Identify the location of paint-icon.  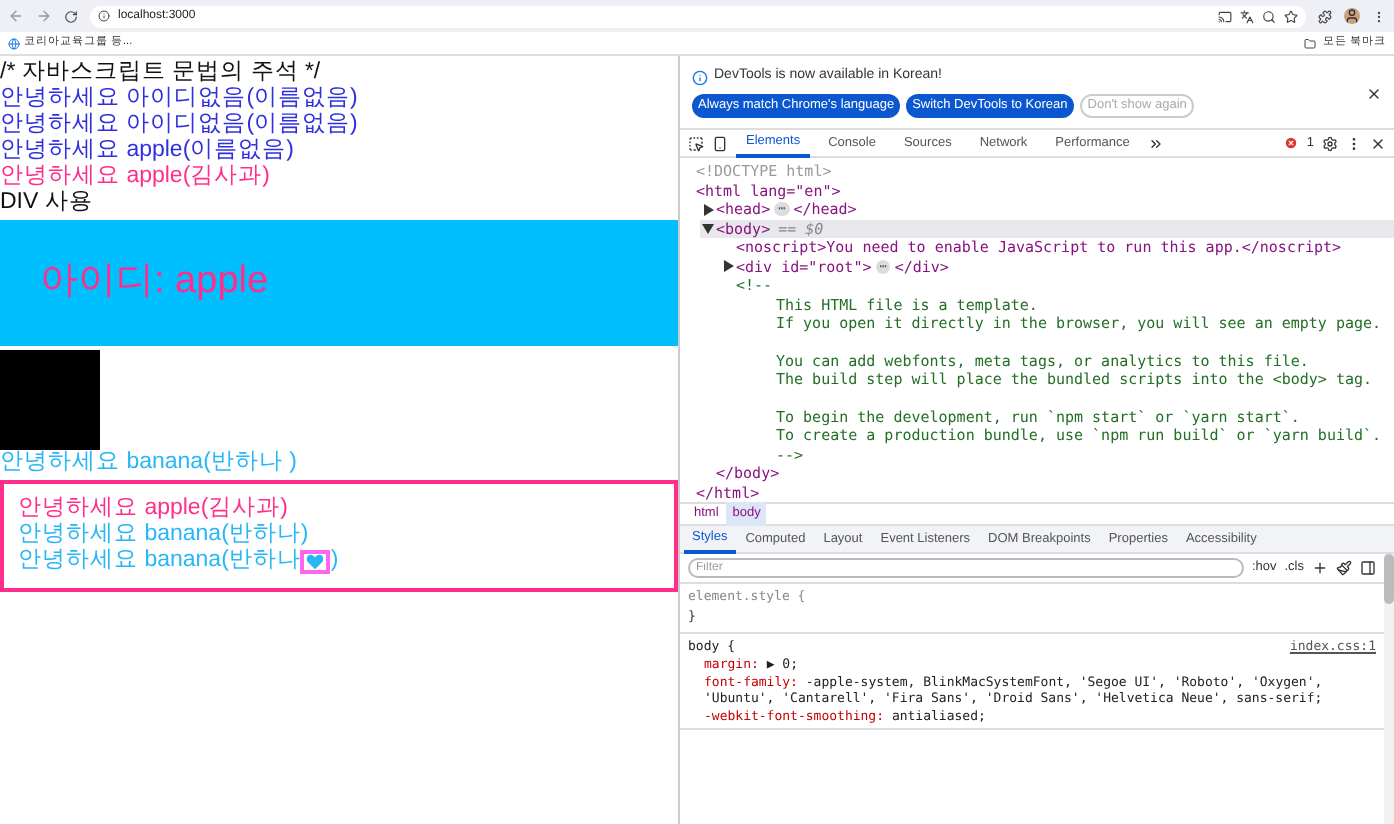
(1344, 568).